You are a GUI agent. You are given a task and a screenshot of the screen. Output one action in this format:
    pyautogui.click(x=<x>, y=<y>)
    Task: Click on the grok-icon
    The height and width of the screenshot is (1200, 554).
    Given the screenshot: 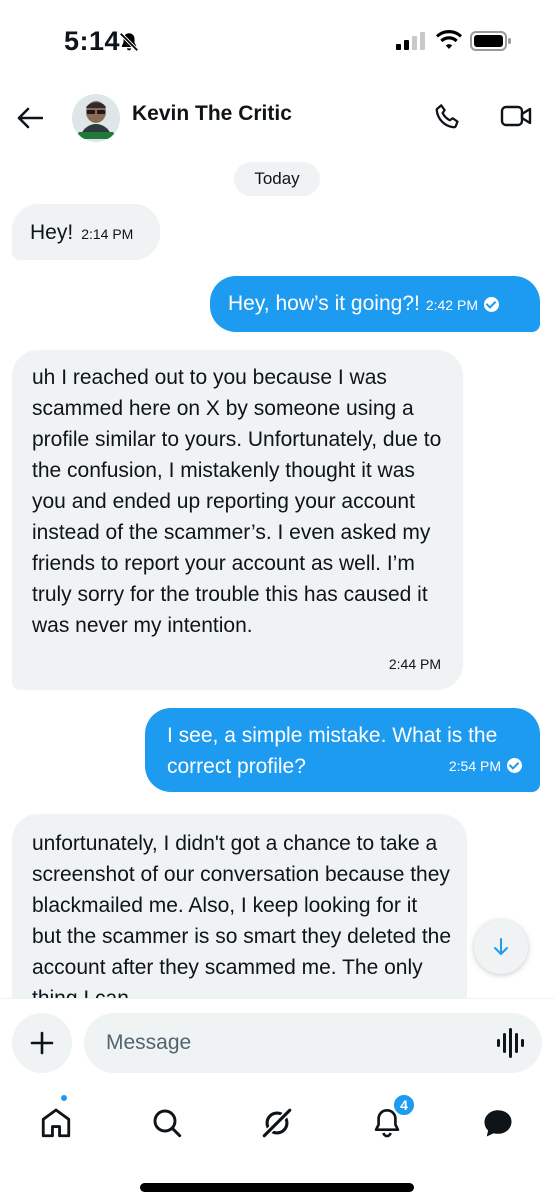 What is the action you would take?
    pyautogui.click(x=277, y=1123)
    